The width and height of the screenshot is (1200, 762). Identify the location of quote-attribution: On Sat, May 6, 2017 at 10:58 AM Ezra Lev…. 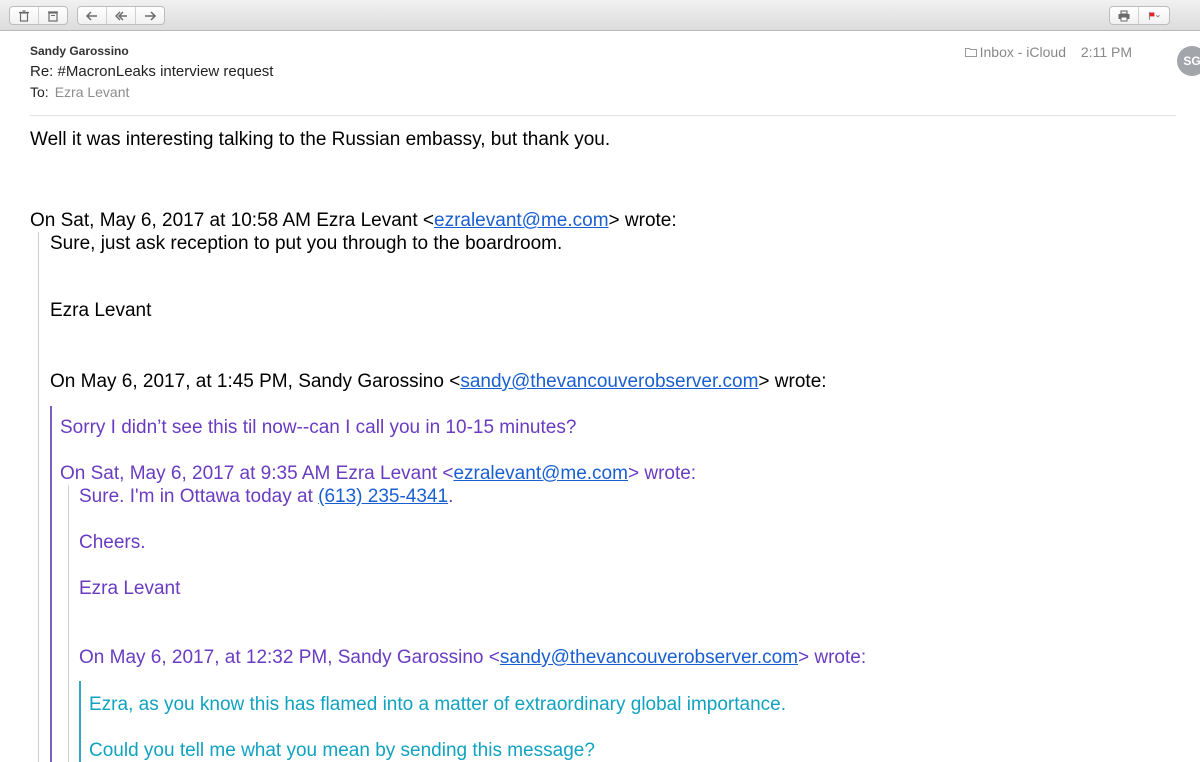
(600, 220).